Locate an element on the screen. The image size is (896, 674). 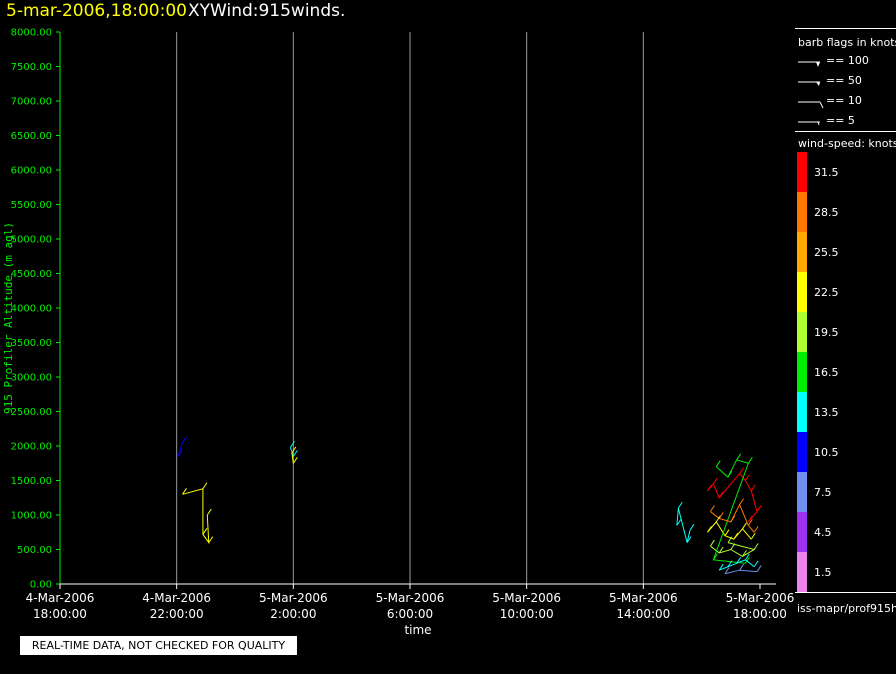
barb-legend-100: == 100 is located at coordinates (847, 60).